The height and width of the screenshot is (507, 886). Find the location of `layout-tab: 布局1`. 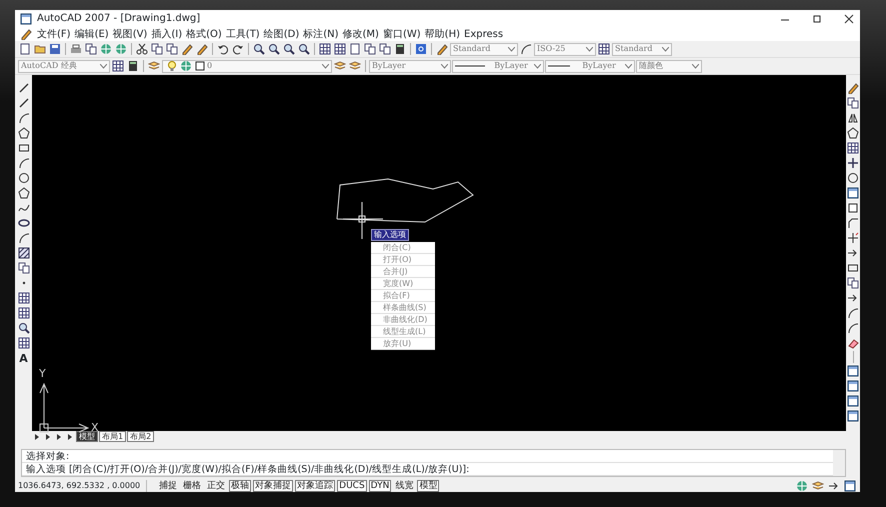

layout-tab: 布局1 is located at coordinates (112, 436).